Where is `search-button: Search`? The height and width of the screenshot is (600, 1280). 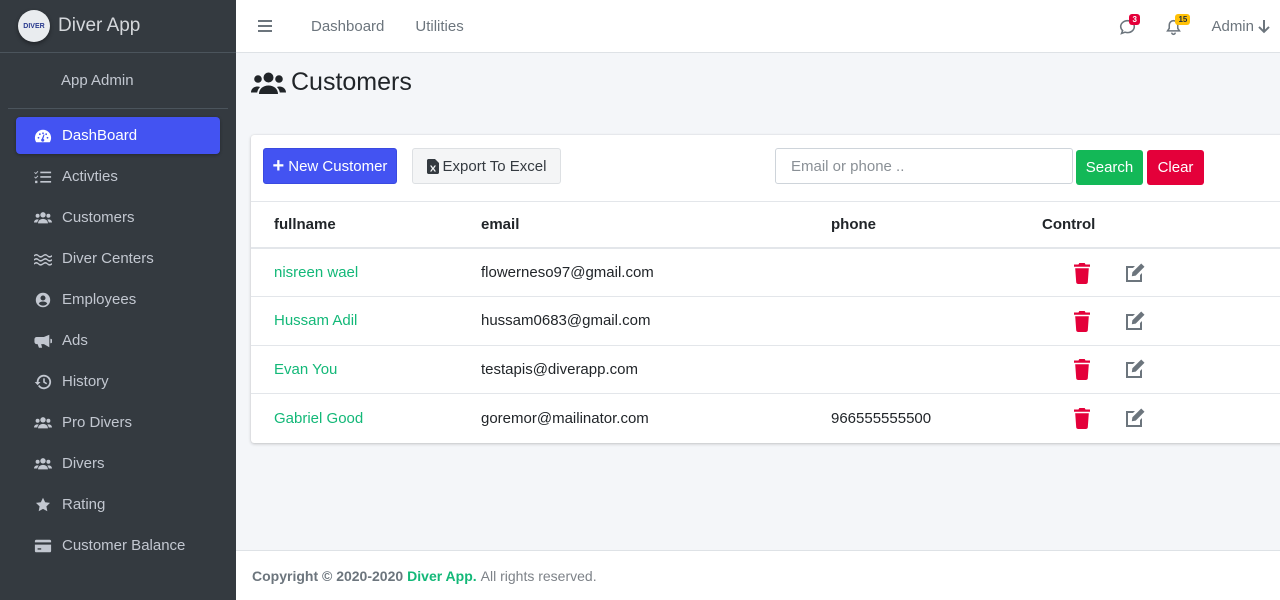 search-button: Search is located at coordinates (1109, 167).